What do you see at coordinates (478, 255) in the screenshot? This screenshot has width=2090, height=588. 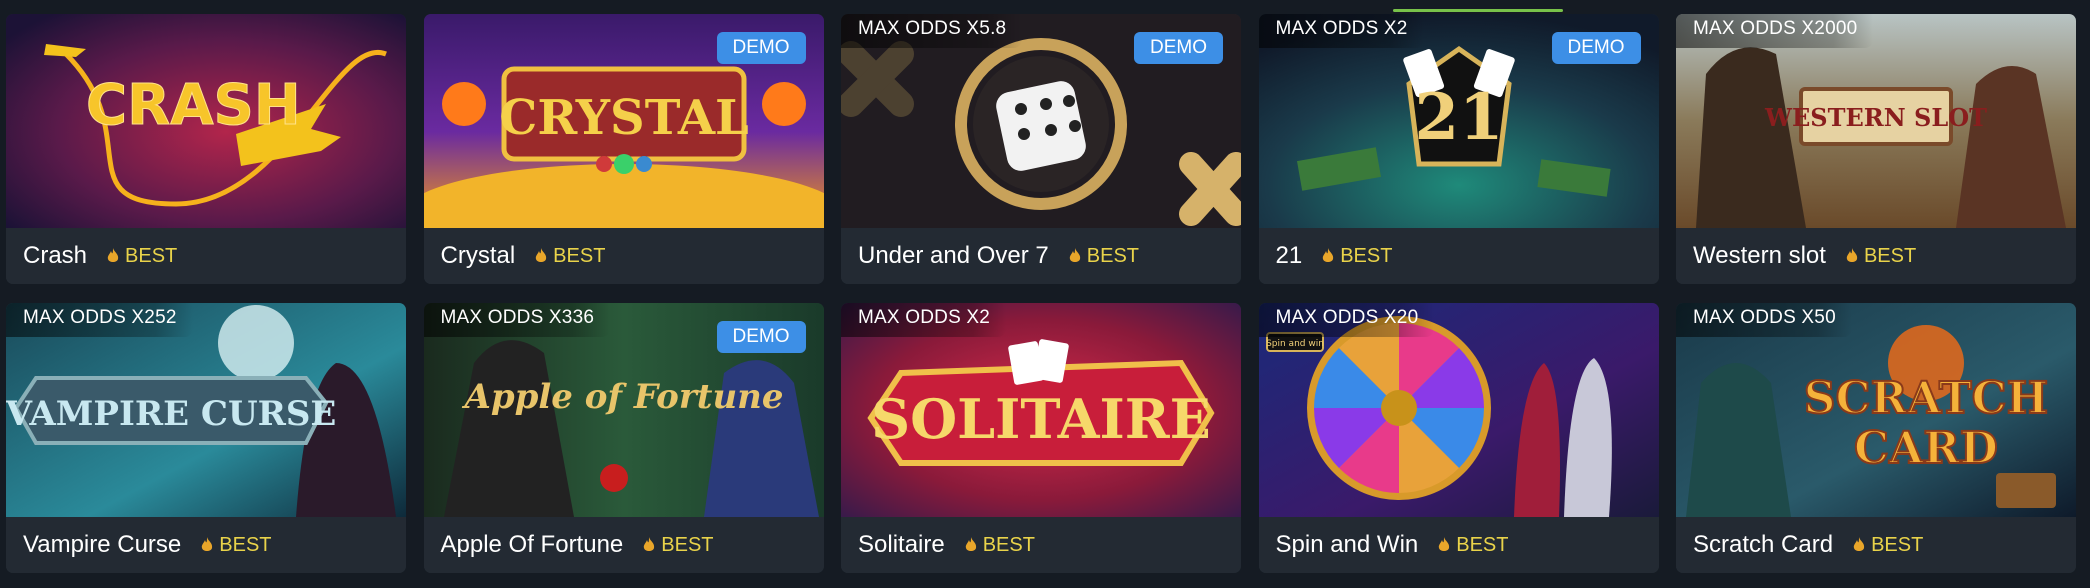 I see `game-title: Crystal` at bounding box center [478, 255].